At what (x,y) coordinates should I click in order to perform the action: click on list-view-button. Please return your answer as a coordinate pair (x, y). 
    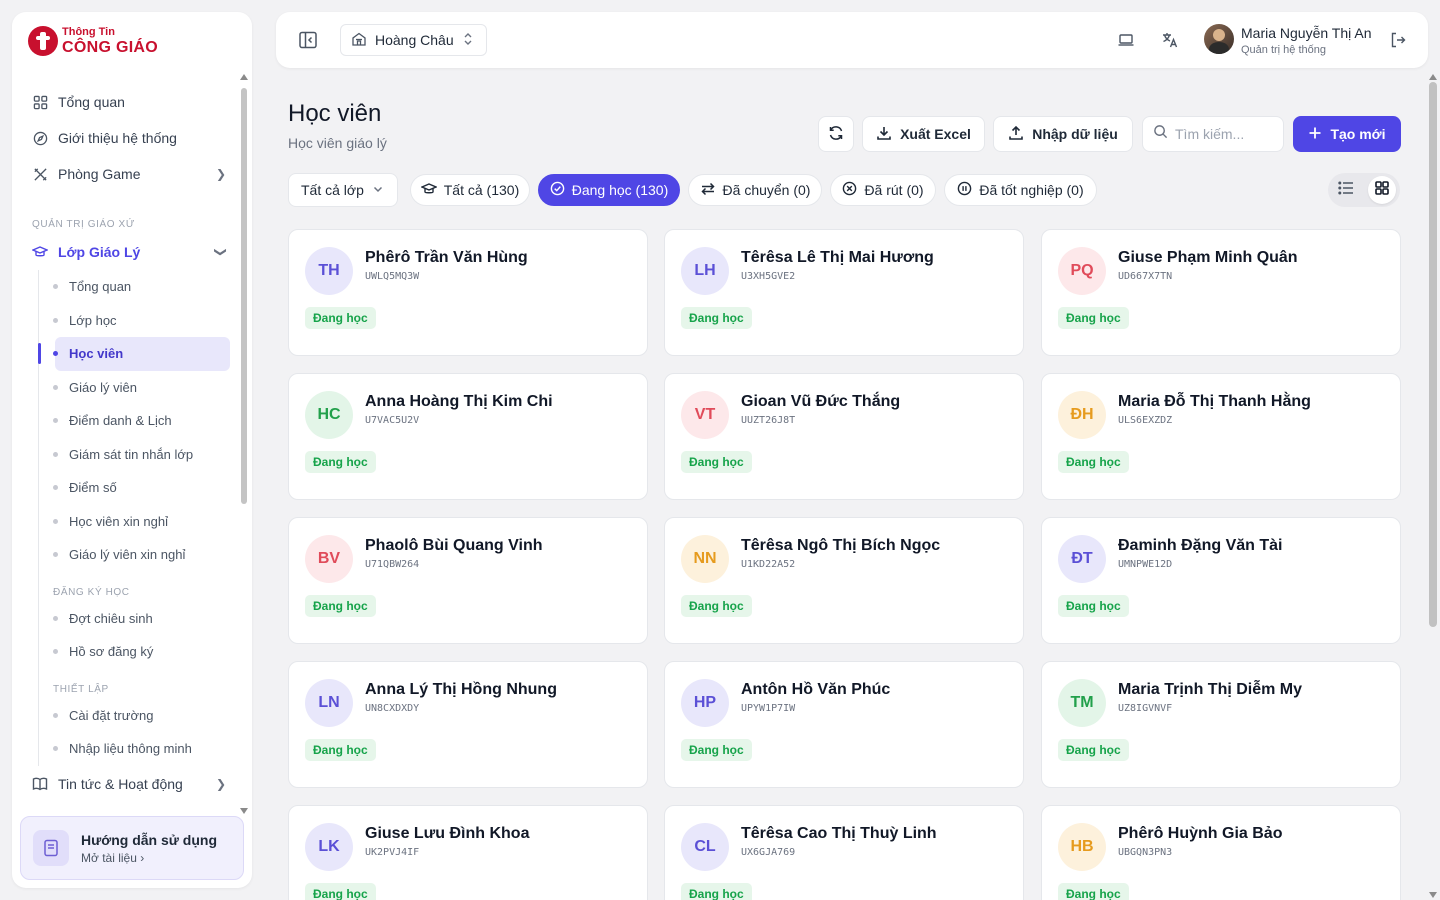
    Looking at the image, I should click on (1346, 190).